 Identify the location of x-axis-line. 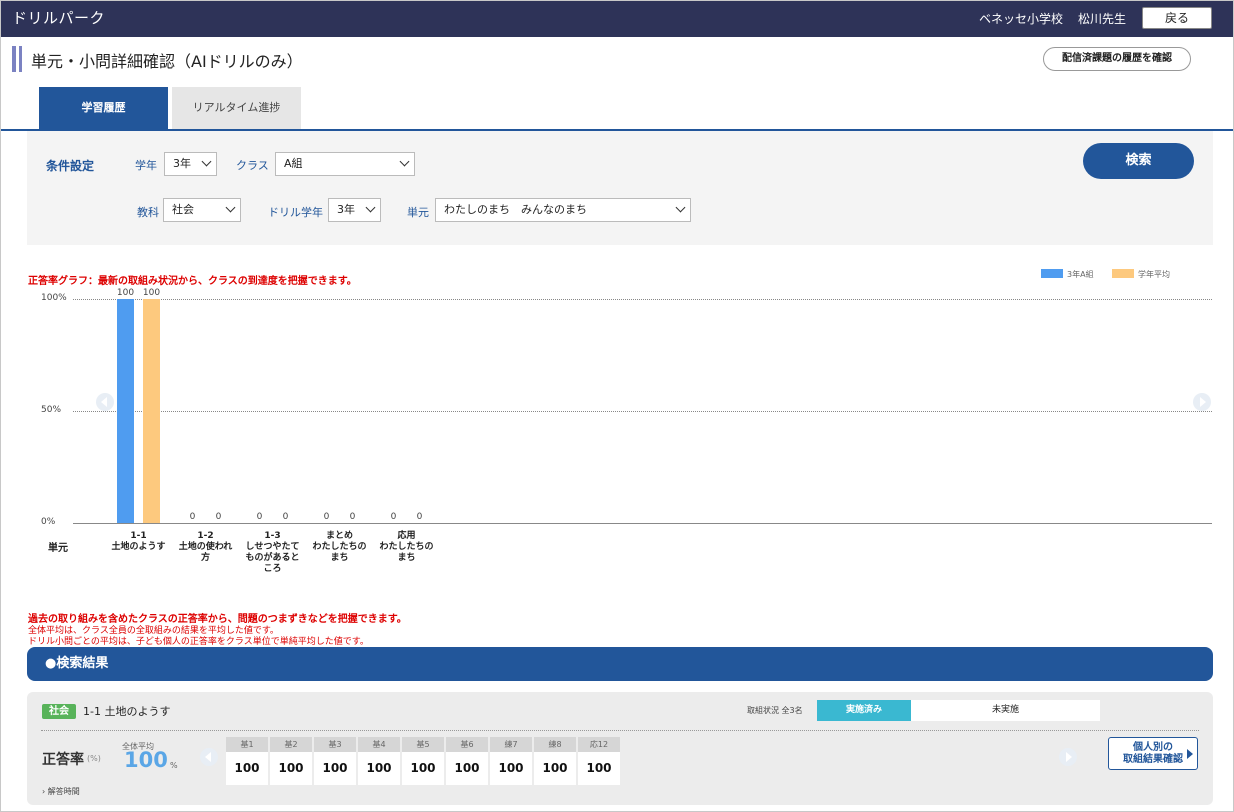
(642, 523).